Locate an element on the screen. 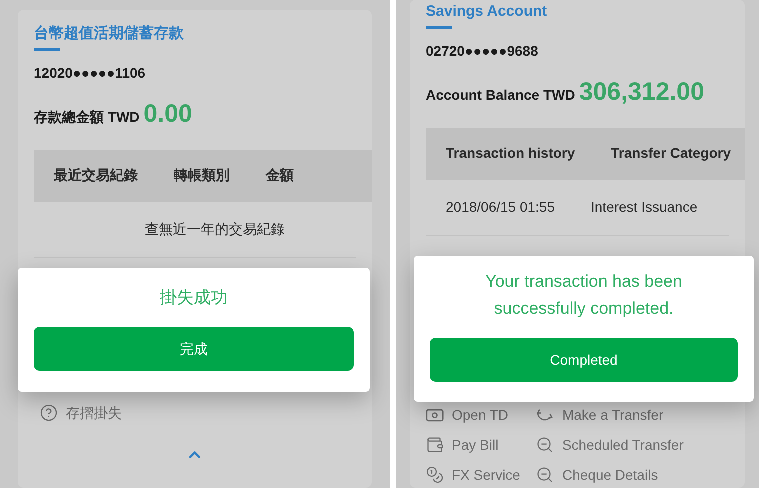  balance-label: Account Balance TWD is located at coordinates (501, 95).